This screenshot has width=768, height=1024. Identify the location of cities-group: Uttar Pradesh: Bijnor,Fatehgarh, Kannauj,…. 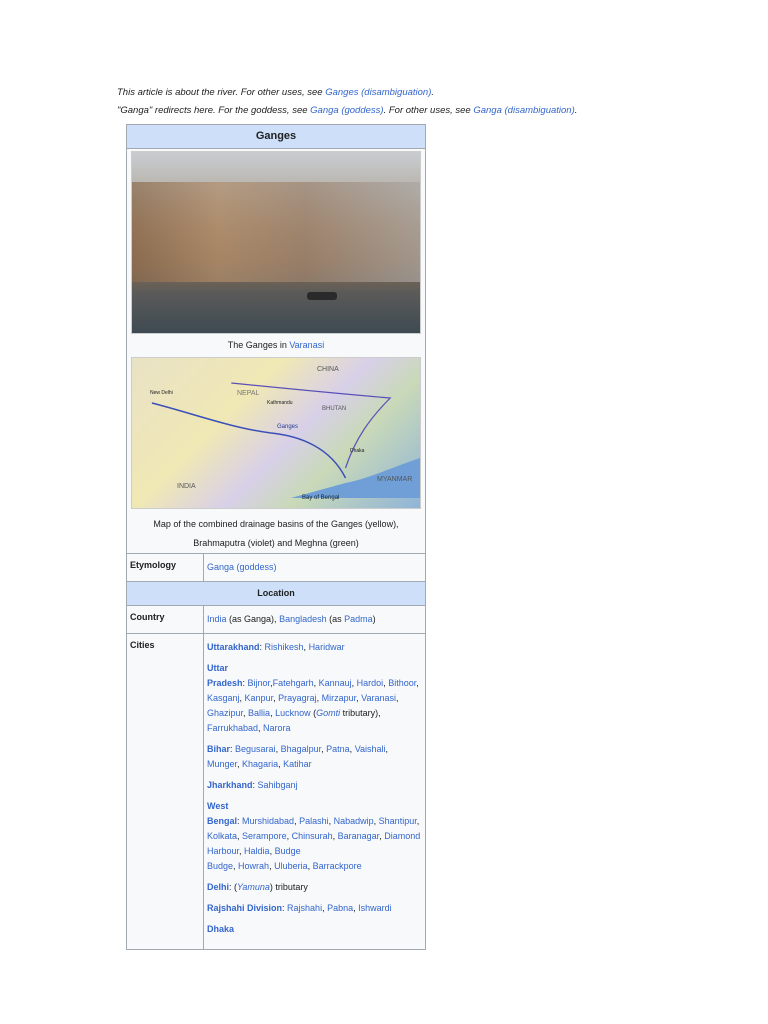
(314, 698).